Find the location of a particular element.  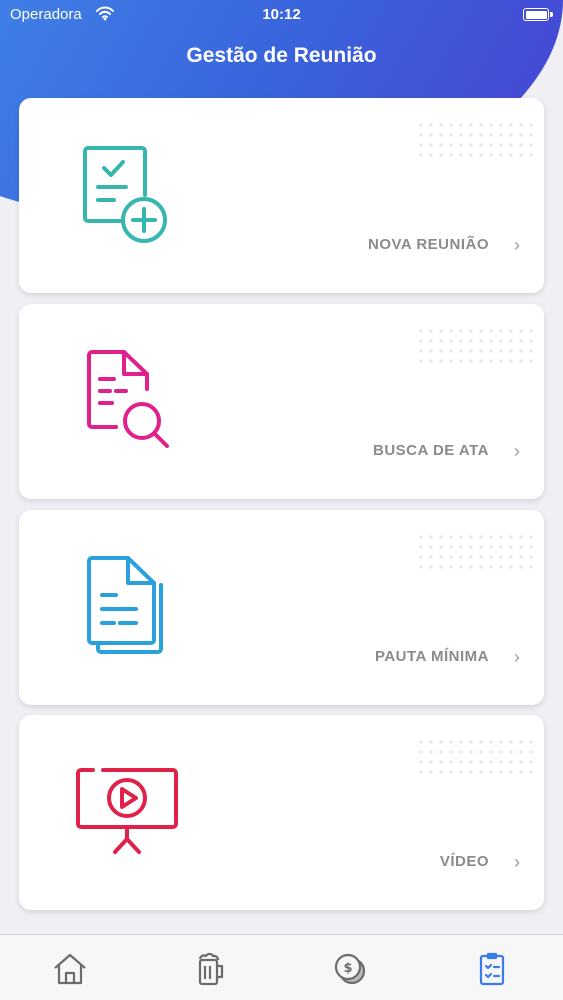

beer-mug-icon is located at coordinates (210, 969).